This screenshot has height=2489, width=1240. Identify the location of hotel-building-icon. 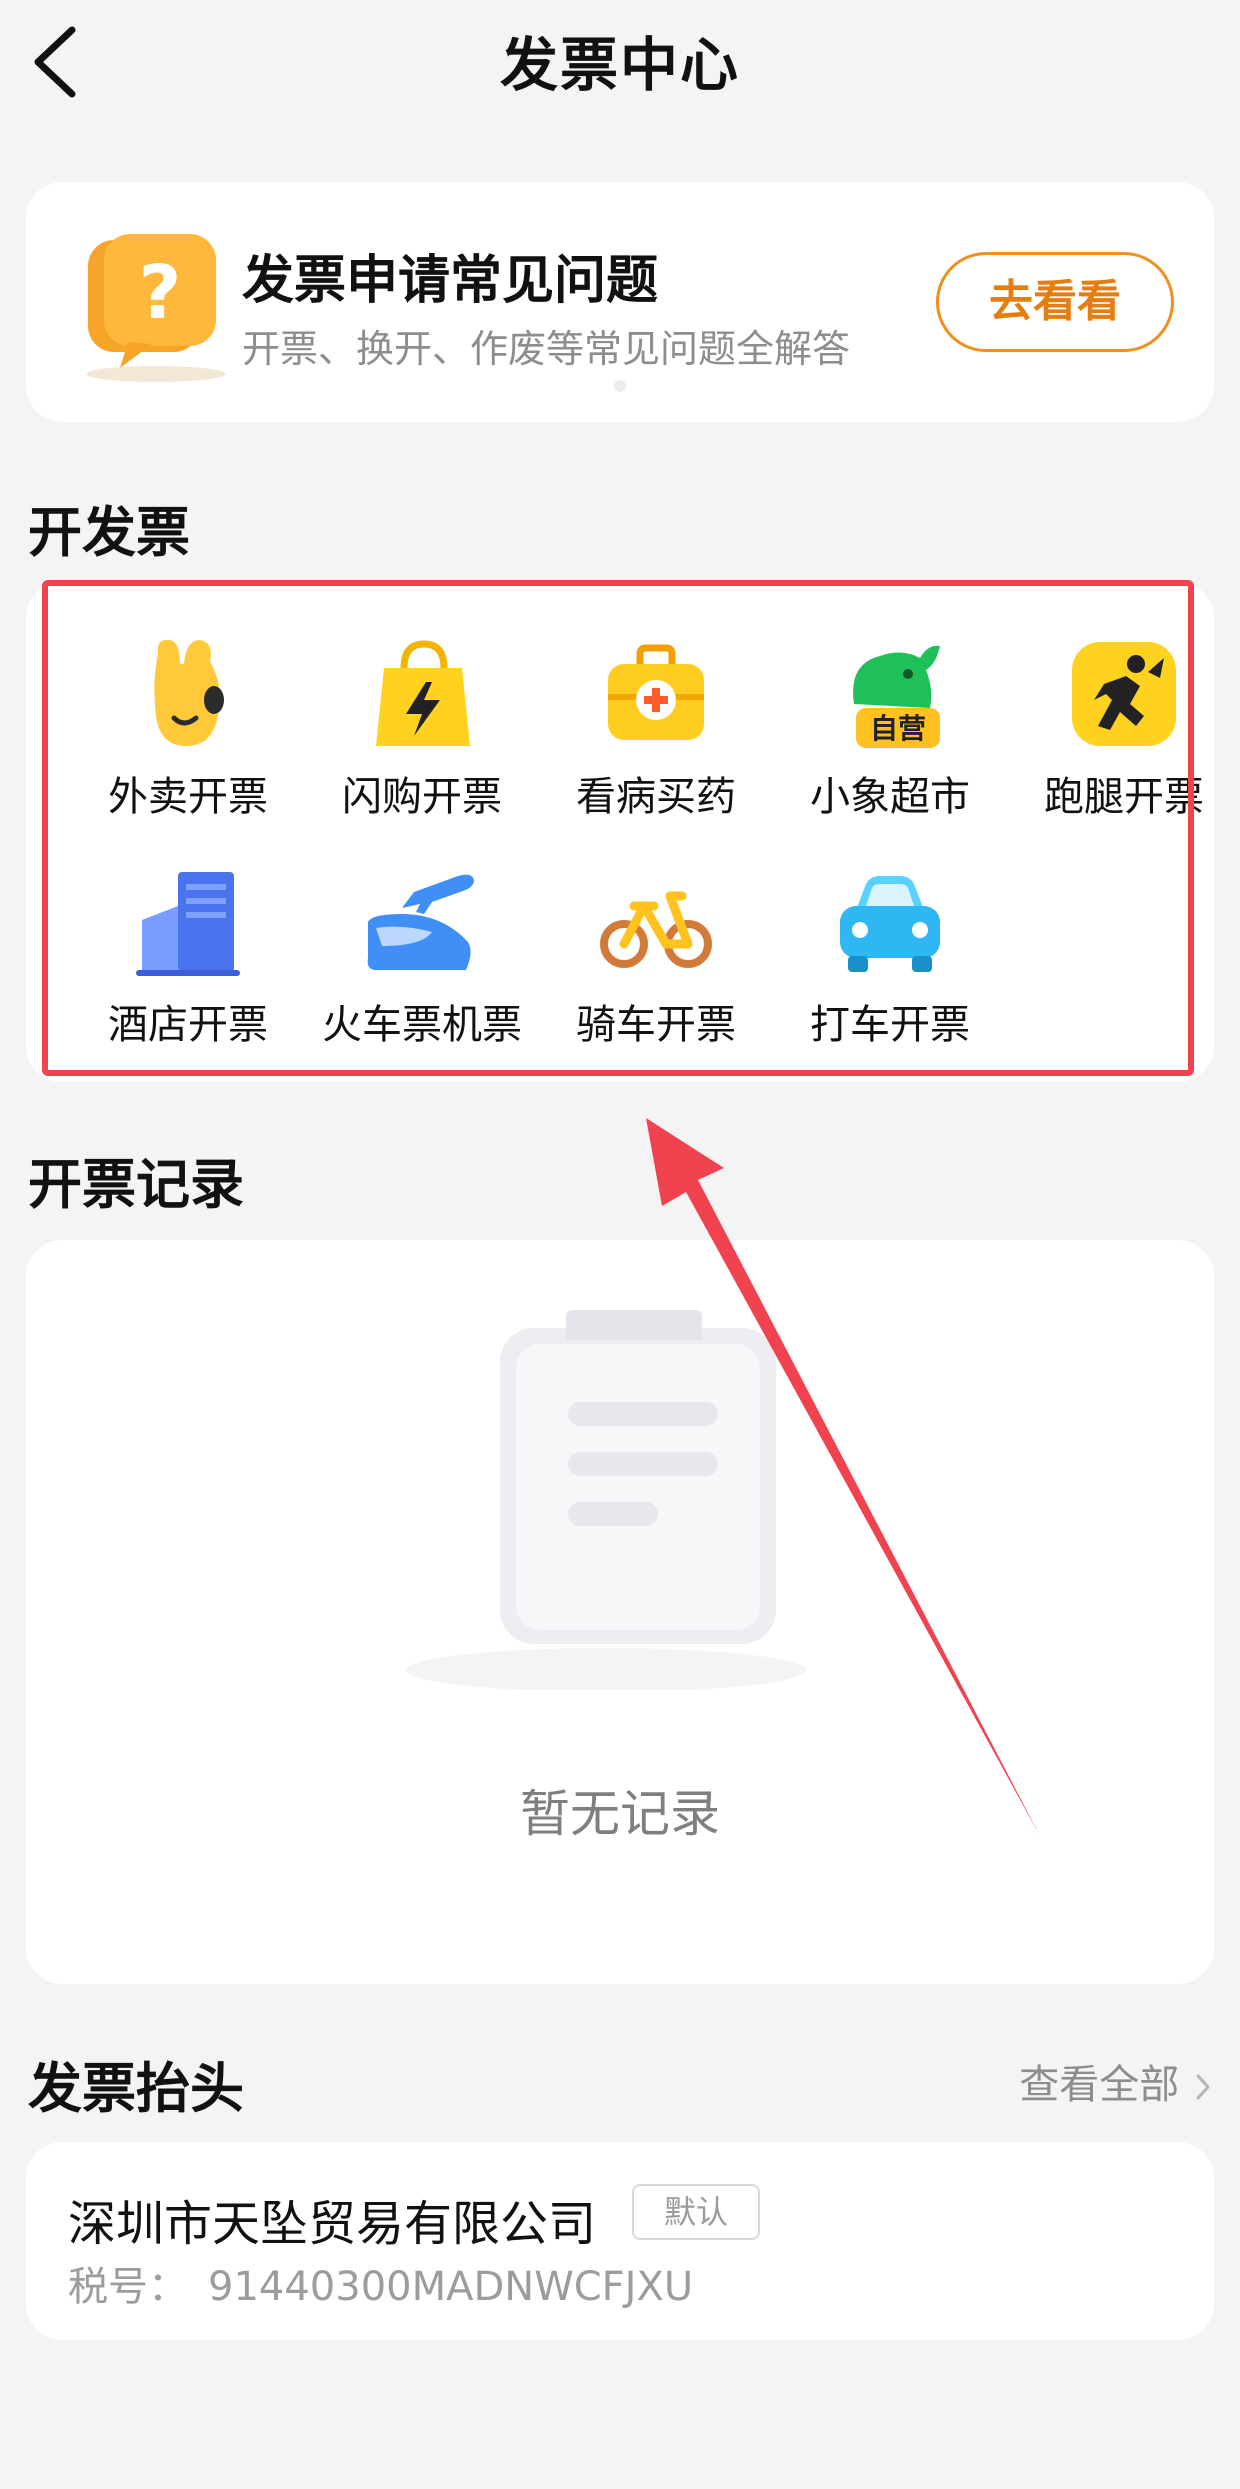
(188, 924).